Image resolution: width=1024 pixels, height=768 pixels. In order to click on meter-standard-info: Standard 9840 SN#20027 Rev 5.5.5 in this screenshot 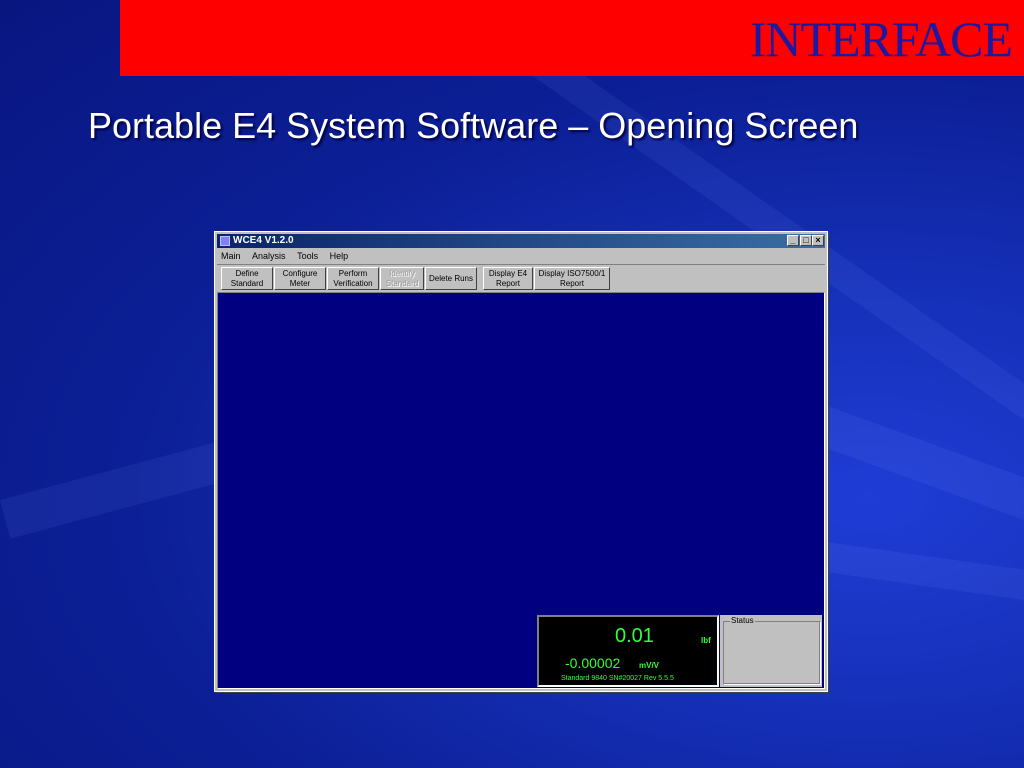, I will do `click(617, 678)`.